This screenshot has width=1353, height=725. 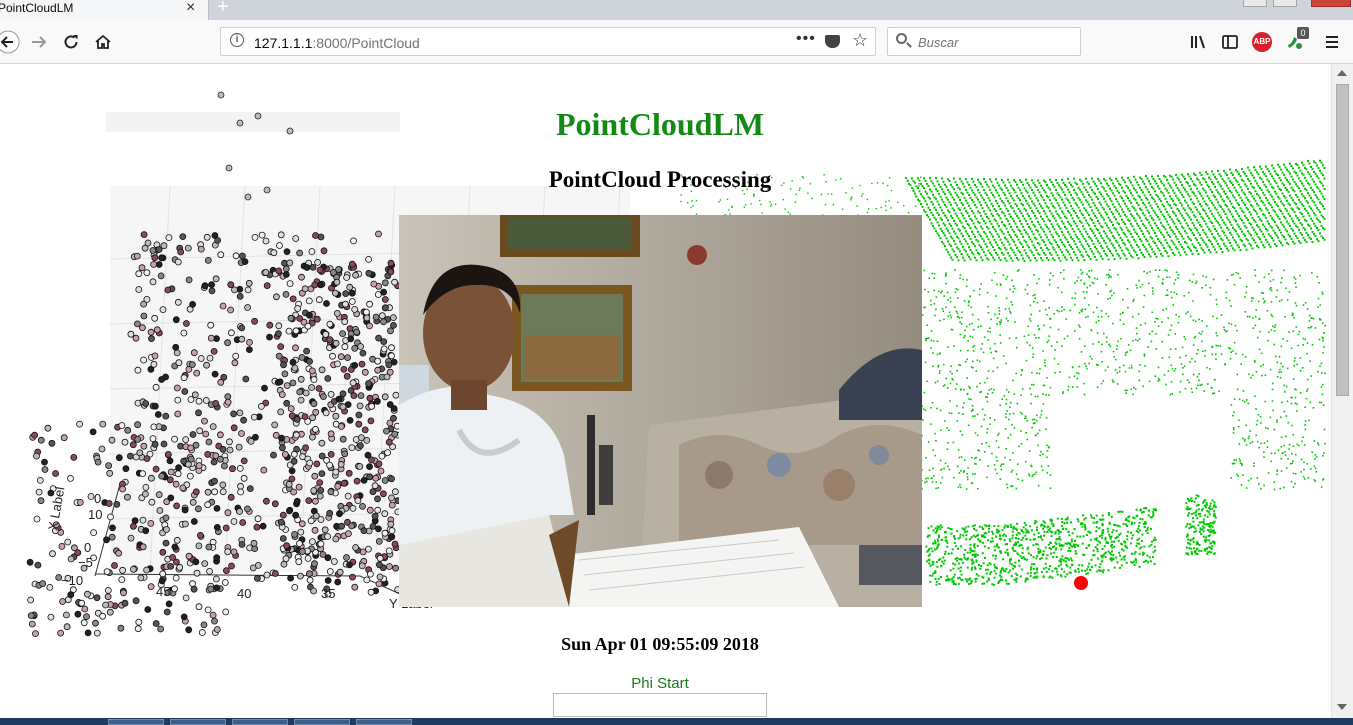 I want to click on library-icon, so click(x=1198, y=42).